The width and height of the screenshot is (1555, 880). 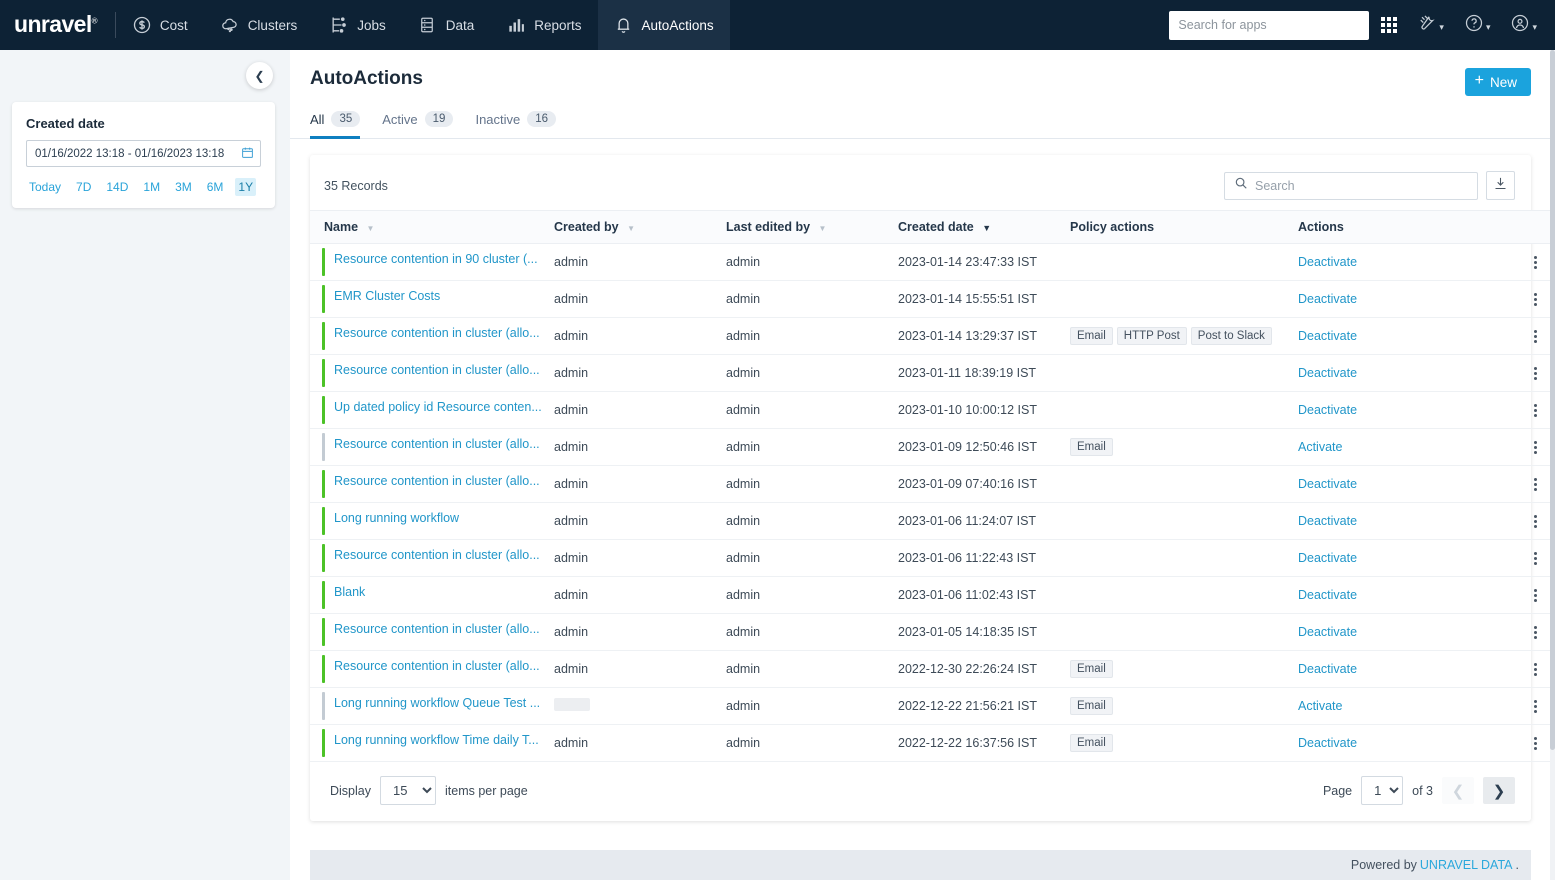 I want to click on download-export-button, so click(x=1500, y=185).